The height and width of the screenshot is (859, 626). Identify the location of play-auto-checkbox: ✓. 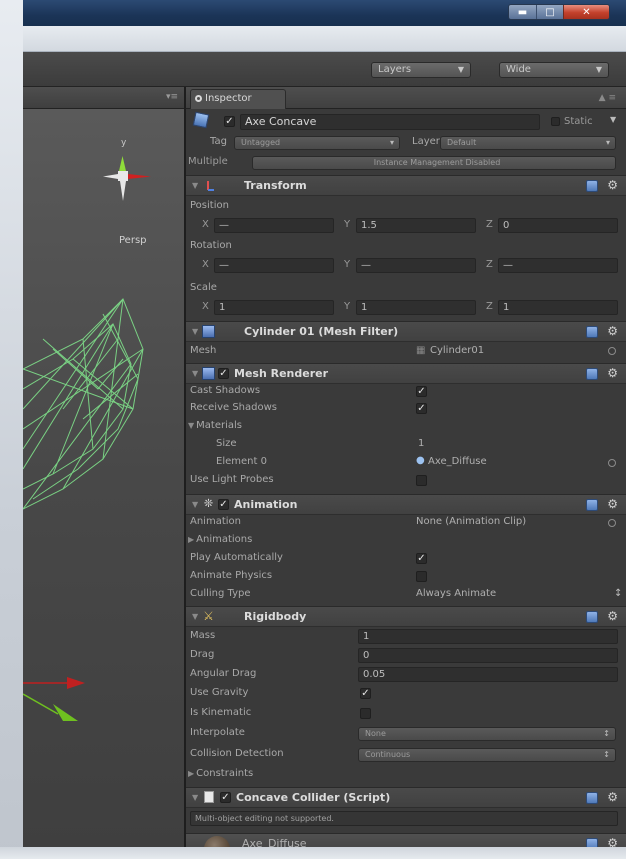
(421, 558).